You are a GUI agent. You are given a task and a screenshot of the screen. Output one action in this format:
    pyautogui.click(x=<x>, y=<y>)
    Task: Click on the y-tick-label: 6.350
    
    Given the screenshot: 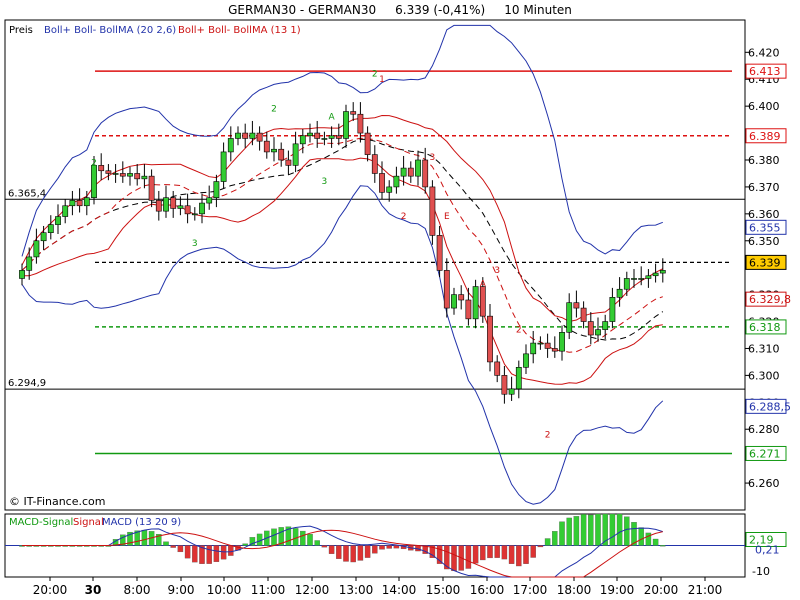 What is the action you would take?
    pyautogui.click(x=764, y=241)
    